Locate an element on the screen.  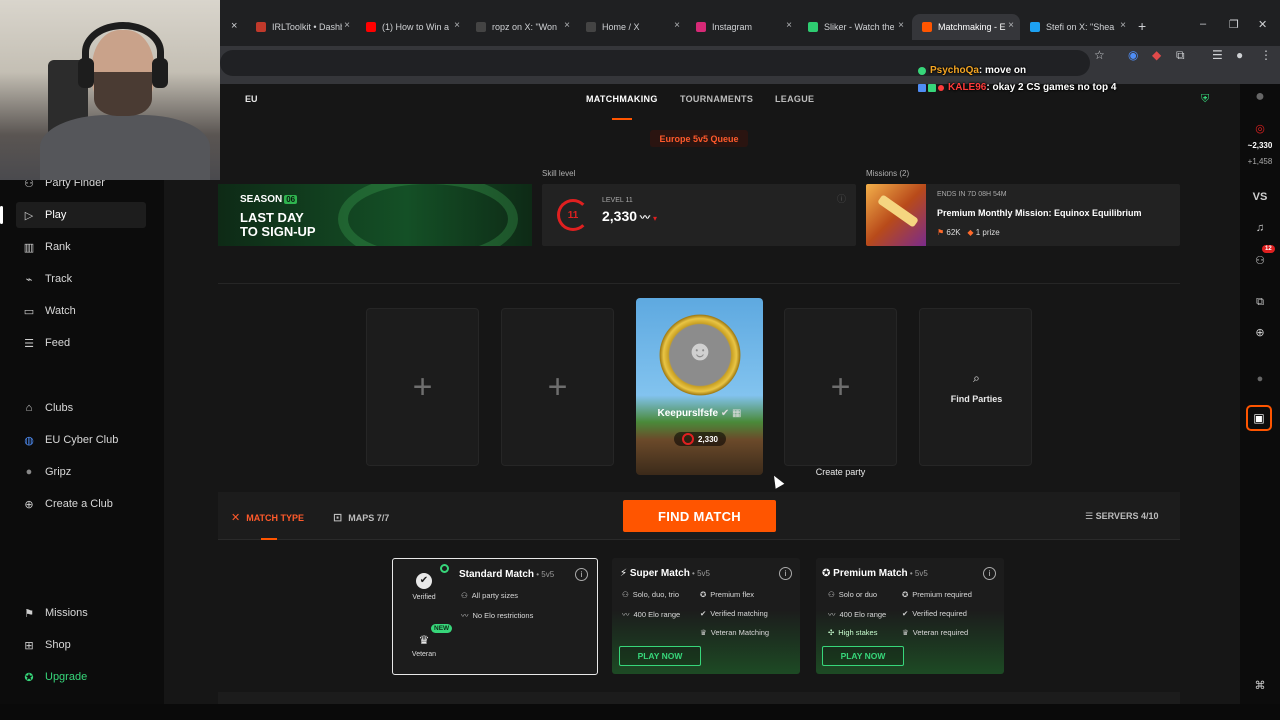
extension-icon: ◉ is located at coordinates (1133, 55).